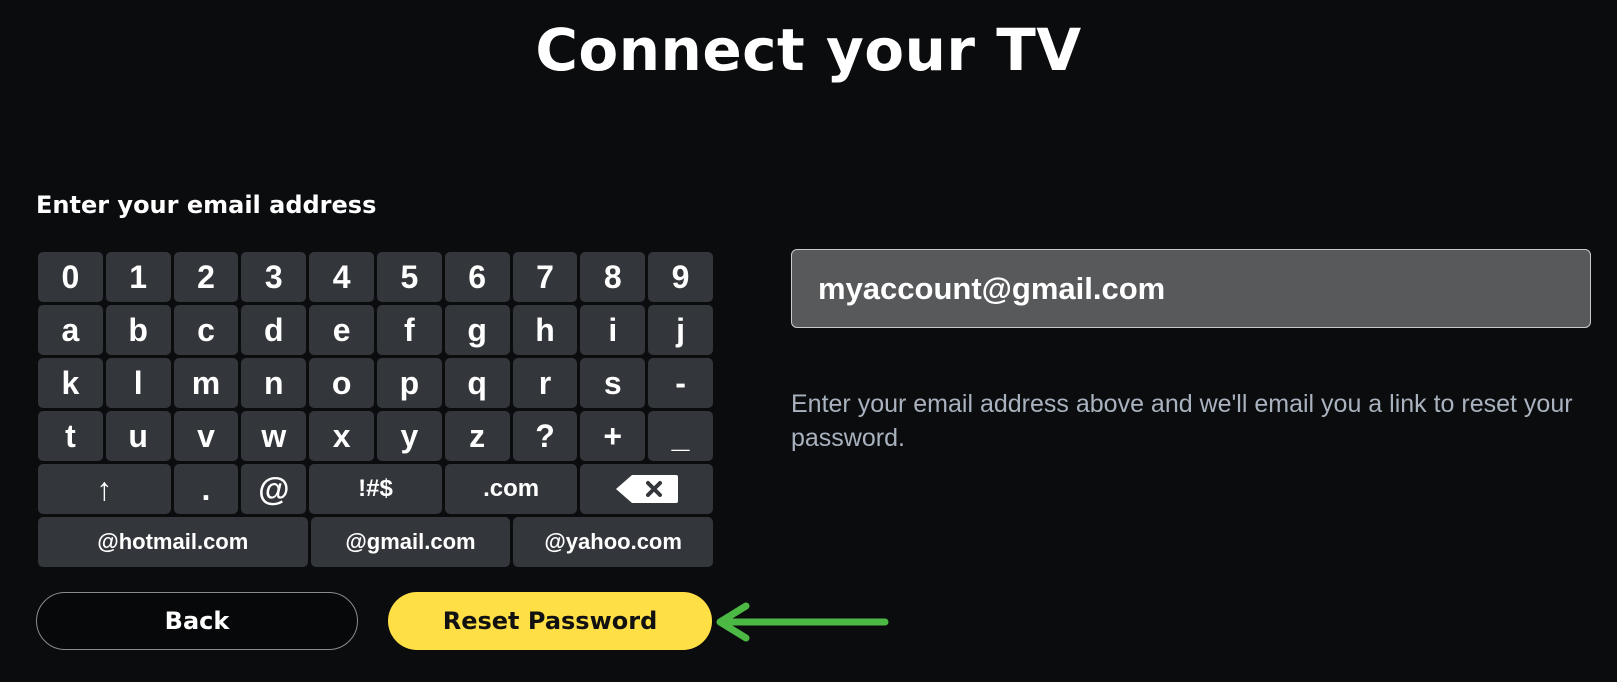 This screenshot has height=682, width=1617. I want to click on key-v: v, so click(206, 436).